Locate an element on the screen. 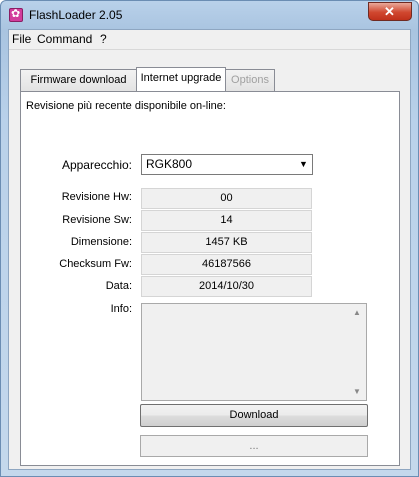  device-label: Apparecchio: is located at coordinates (96, 165).